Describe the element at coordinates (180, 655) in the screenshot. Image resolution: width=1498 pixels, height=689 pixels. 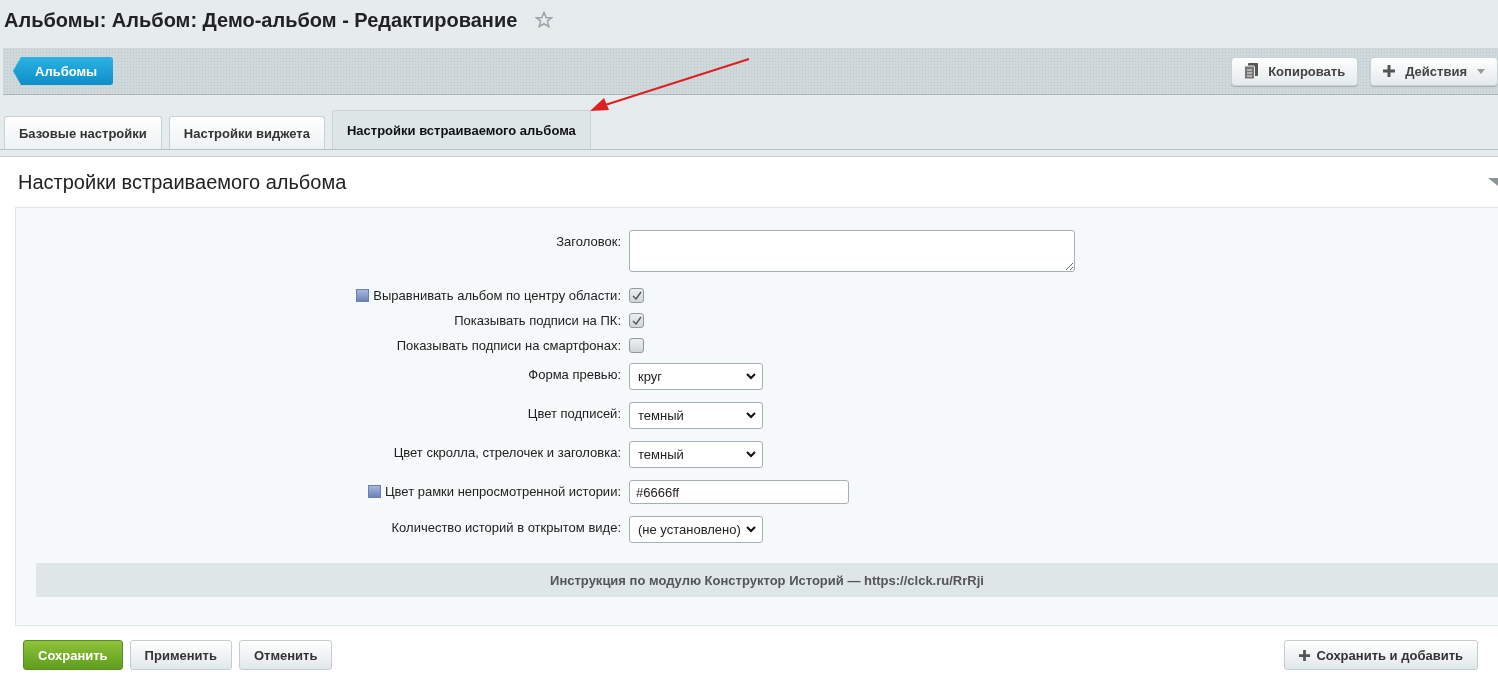
I see `form-button: Применить` at that location.